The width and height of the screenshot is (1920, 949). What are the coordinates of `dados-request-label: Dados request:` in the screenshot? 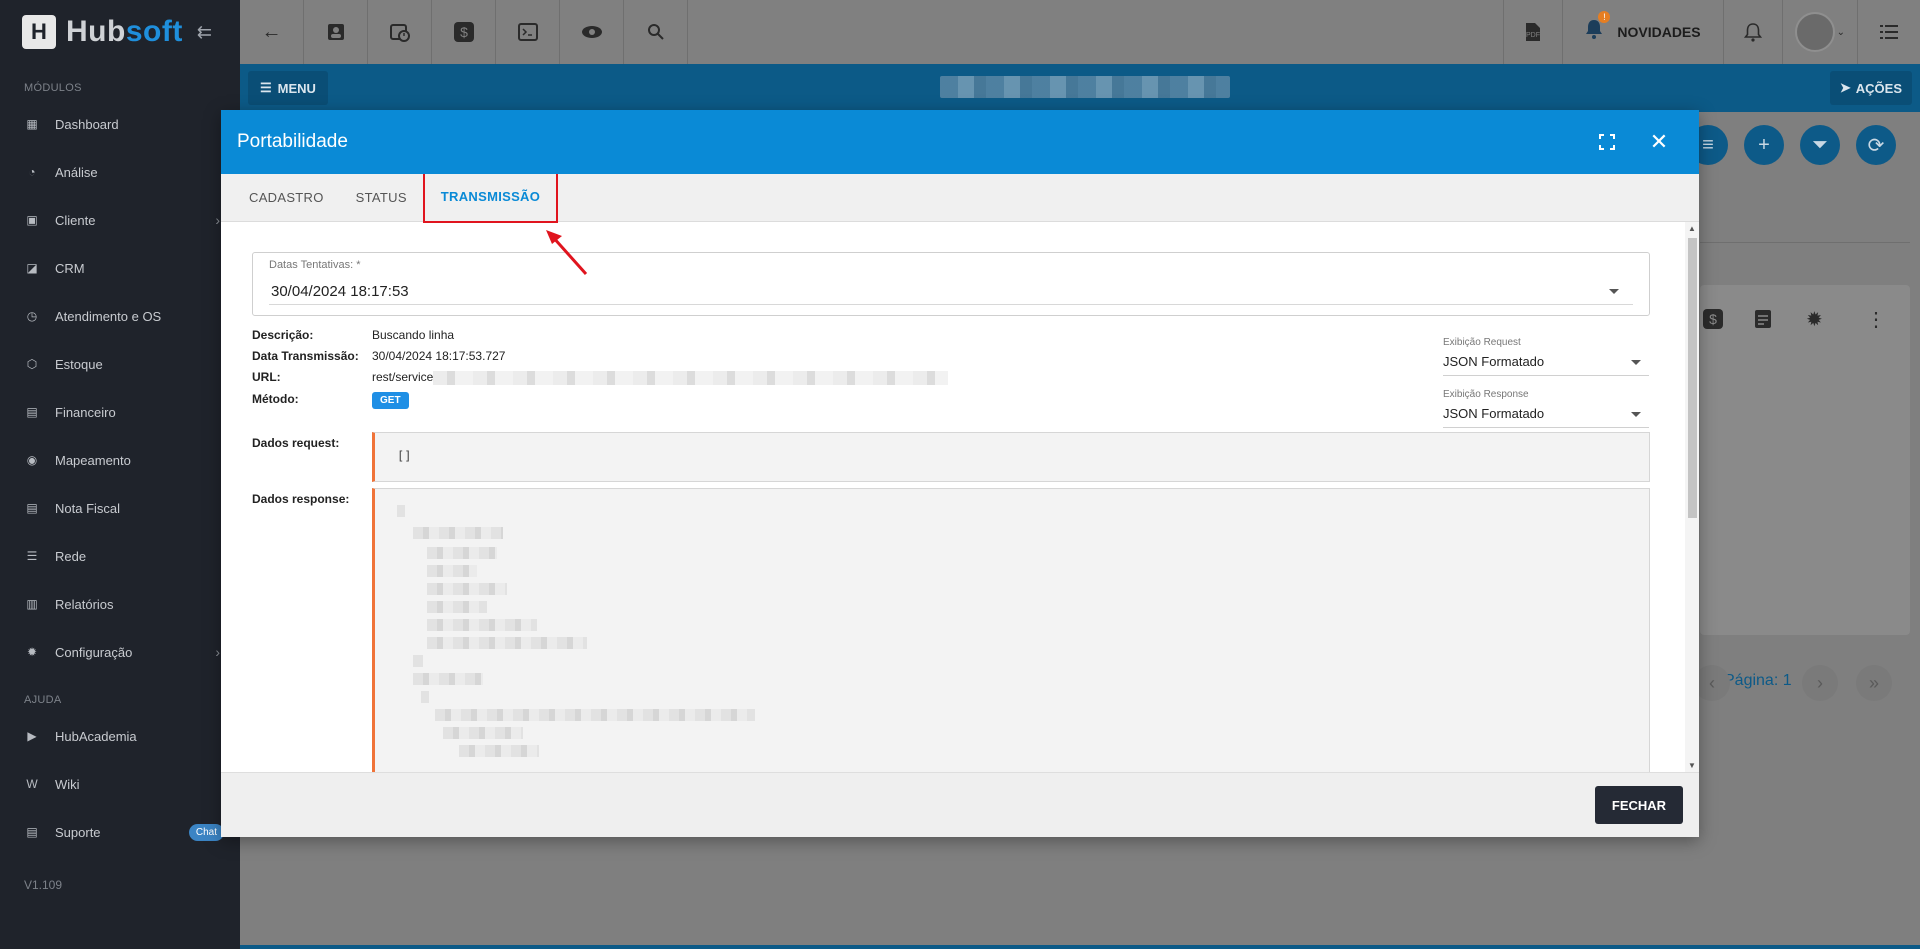 It's located at (296, 443).